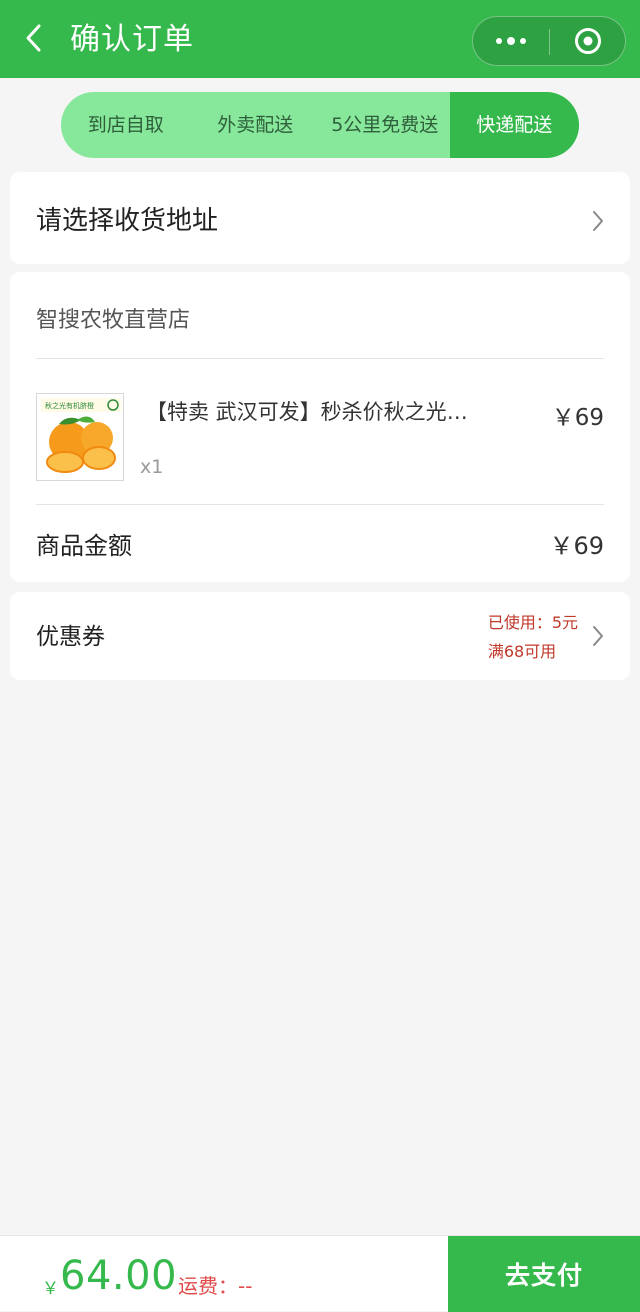 The height and width of the screenshot is (1312, 640). What do you see at coordinates (385, 125) in the screenshot?
I see `tab-free-delivery-5km: 5公里免费送` at bounding box center [385, 125].